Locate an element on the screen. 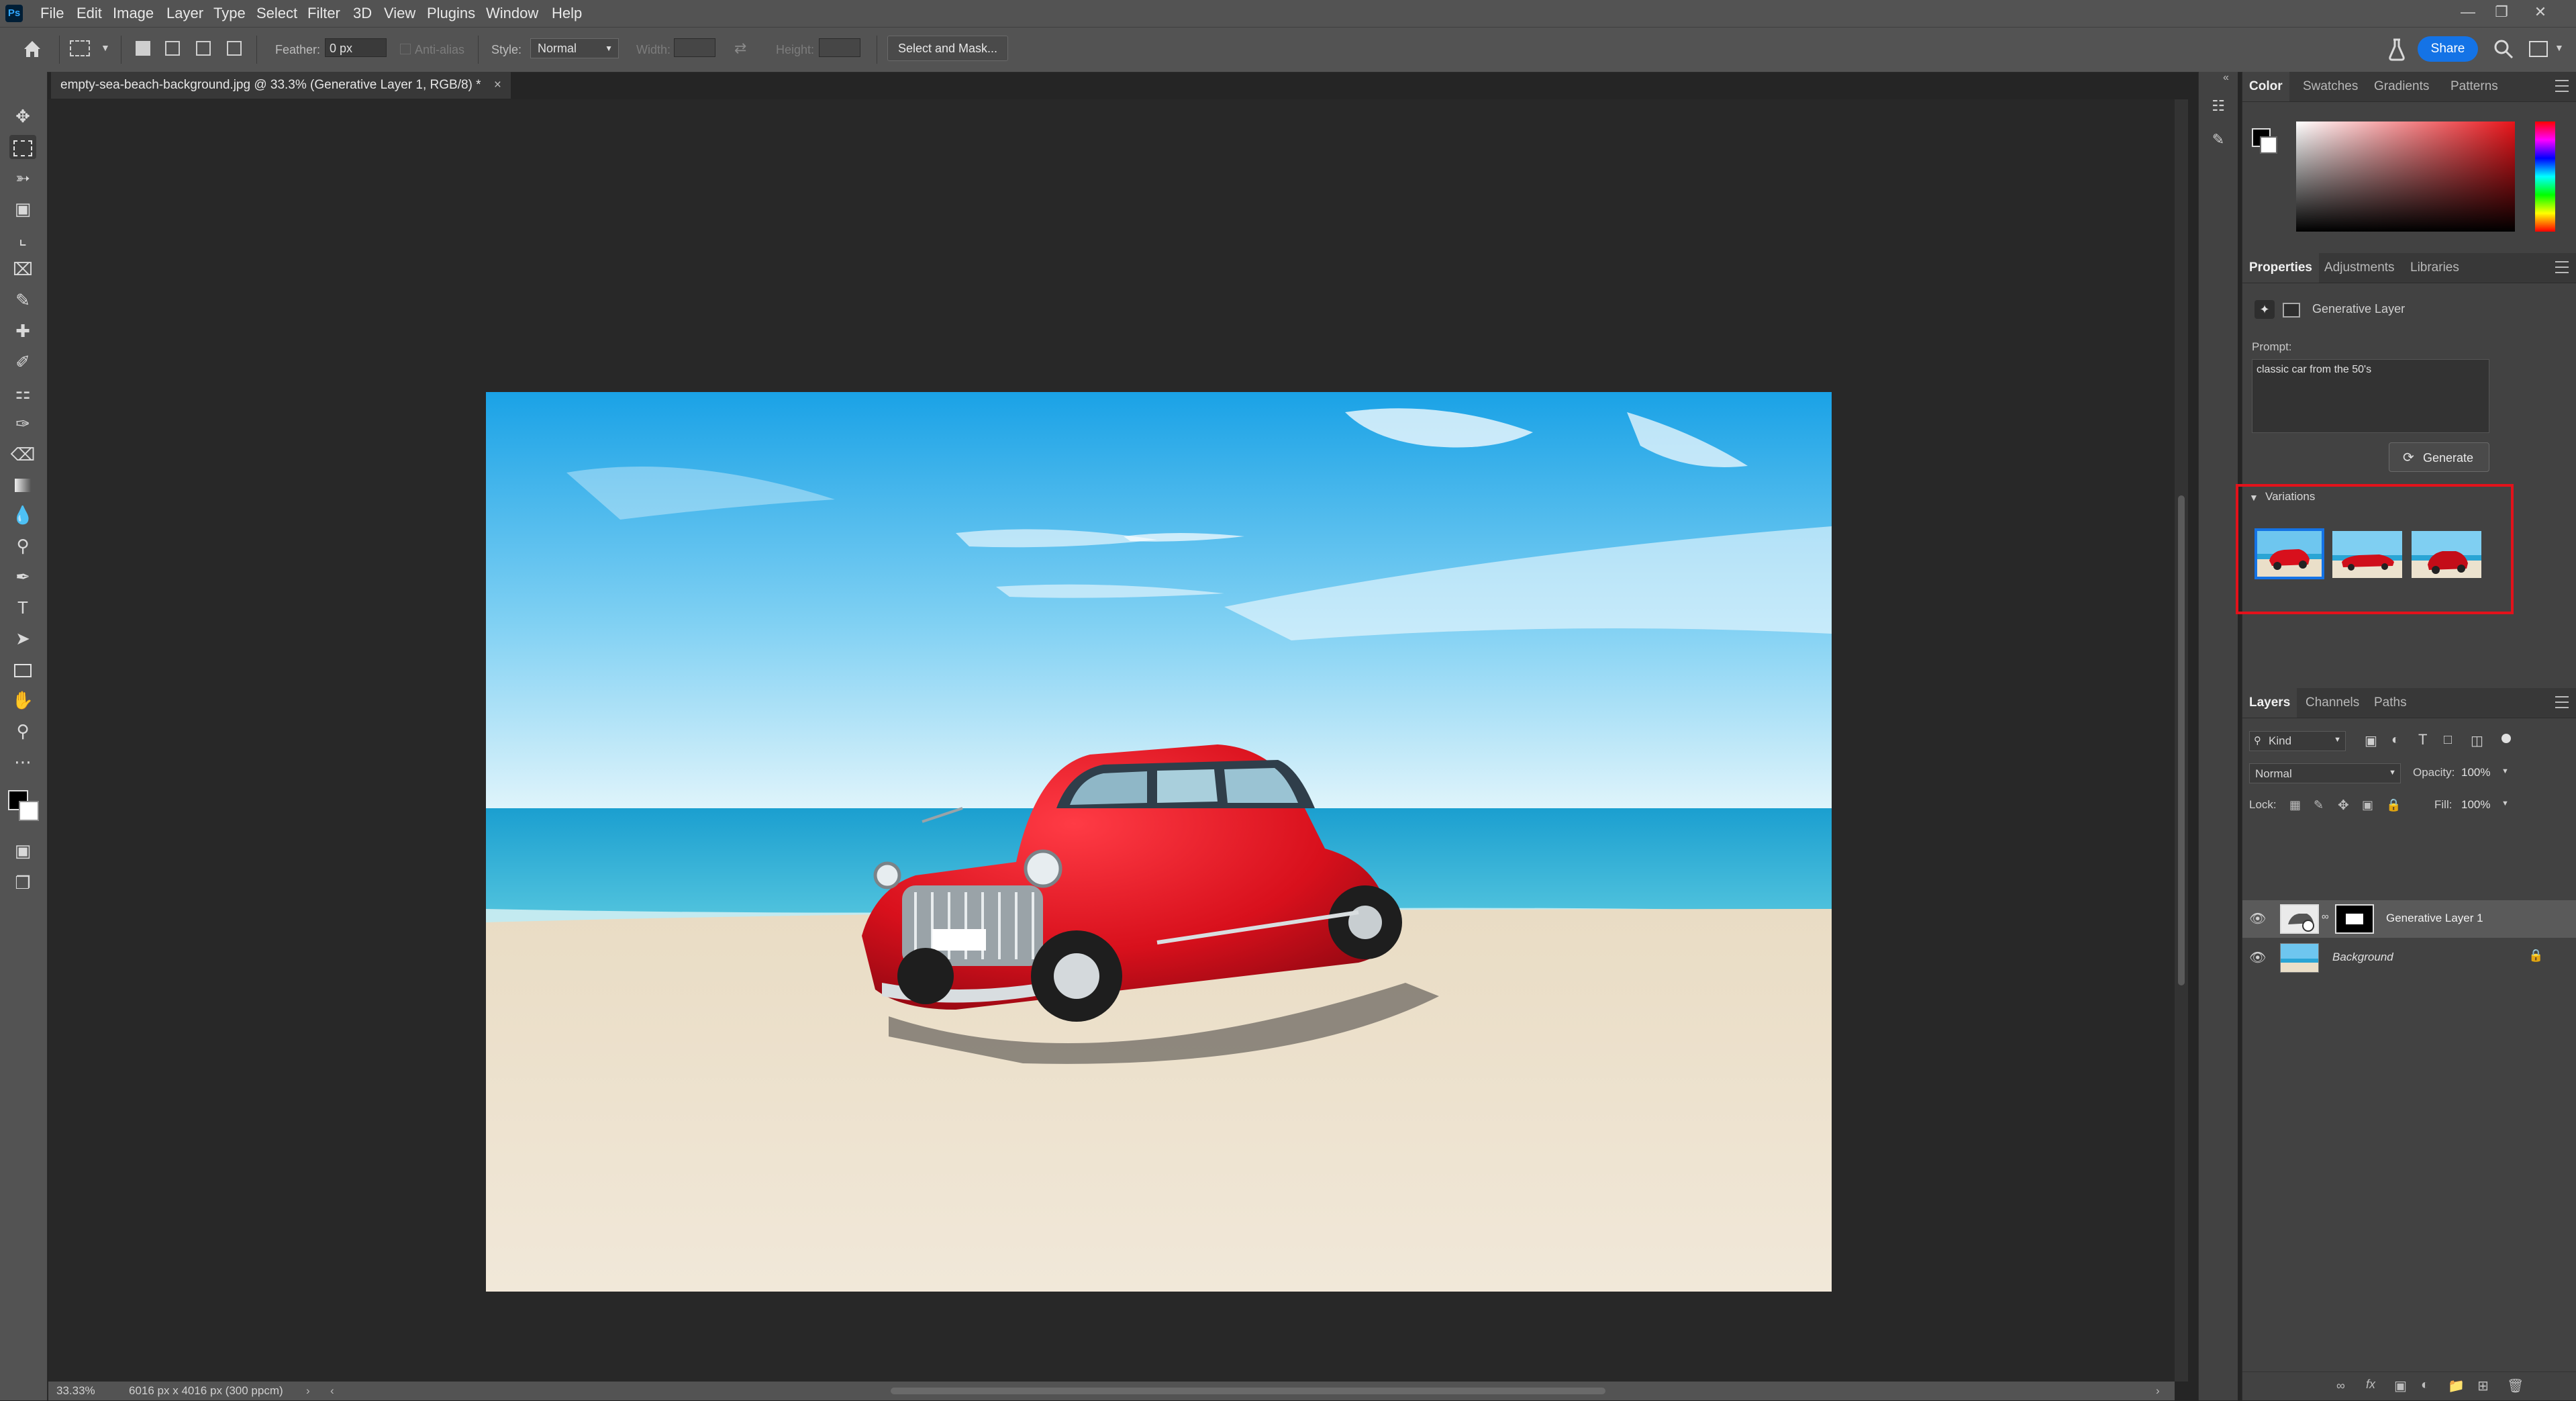 Image resolution: width=2576 pixels, height=1401 pixels. link-layers-icon: ∞ is located at coordinates (2340, 1386).